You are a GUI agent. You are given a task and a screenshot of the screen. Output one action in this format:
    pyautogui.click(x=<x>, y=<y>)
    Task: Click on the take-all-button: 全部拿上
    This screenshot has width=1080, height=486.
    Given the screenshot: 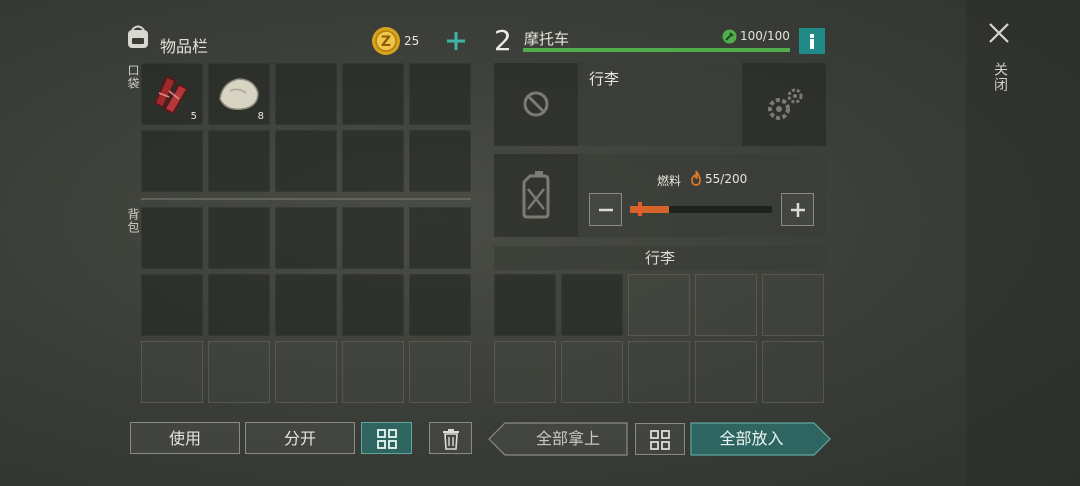 What is the action you would take?
    pyautogui.click(x=558, y=439)
    